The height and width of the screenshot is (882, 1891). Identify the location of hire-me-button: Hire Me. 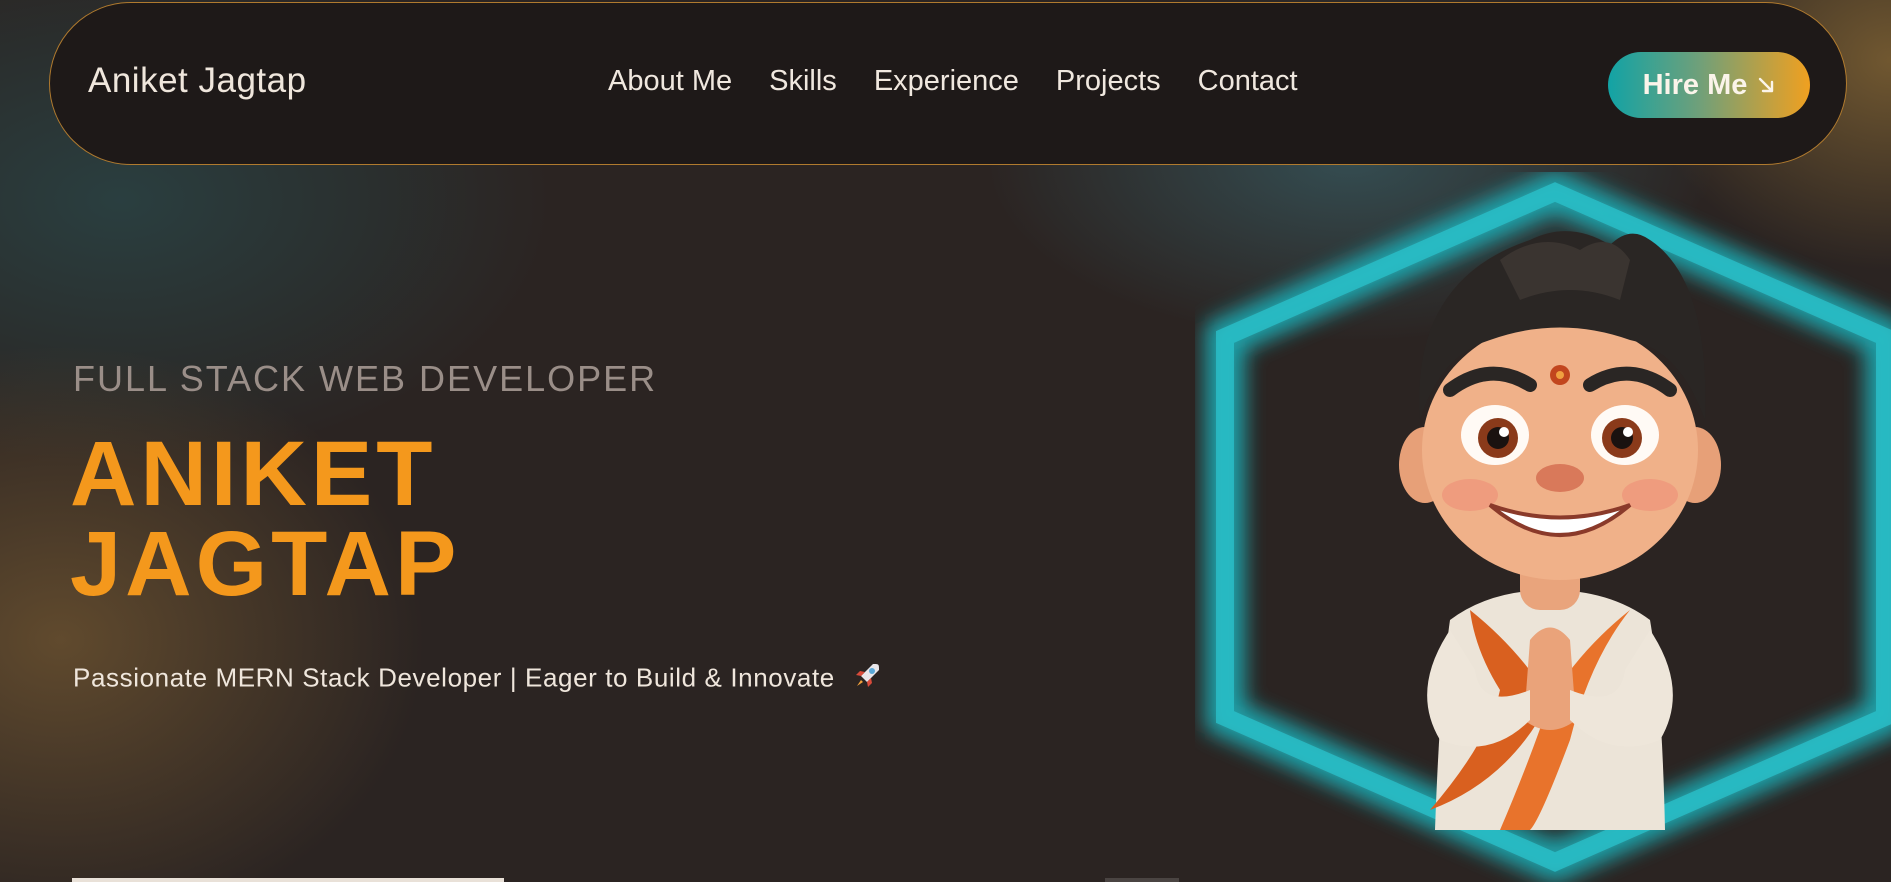
(1709, 85).